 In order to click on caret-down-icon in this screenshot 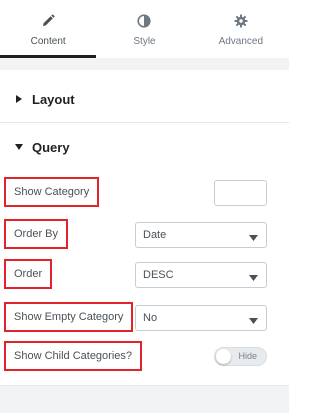, I will do `click(19, 147)`.